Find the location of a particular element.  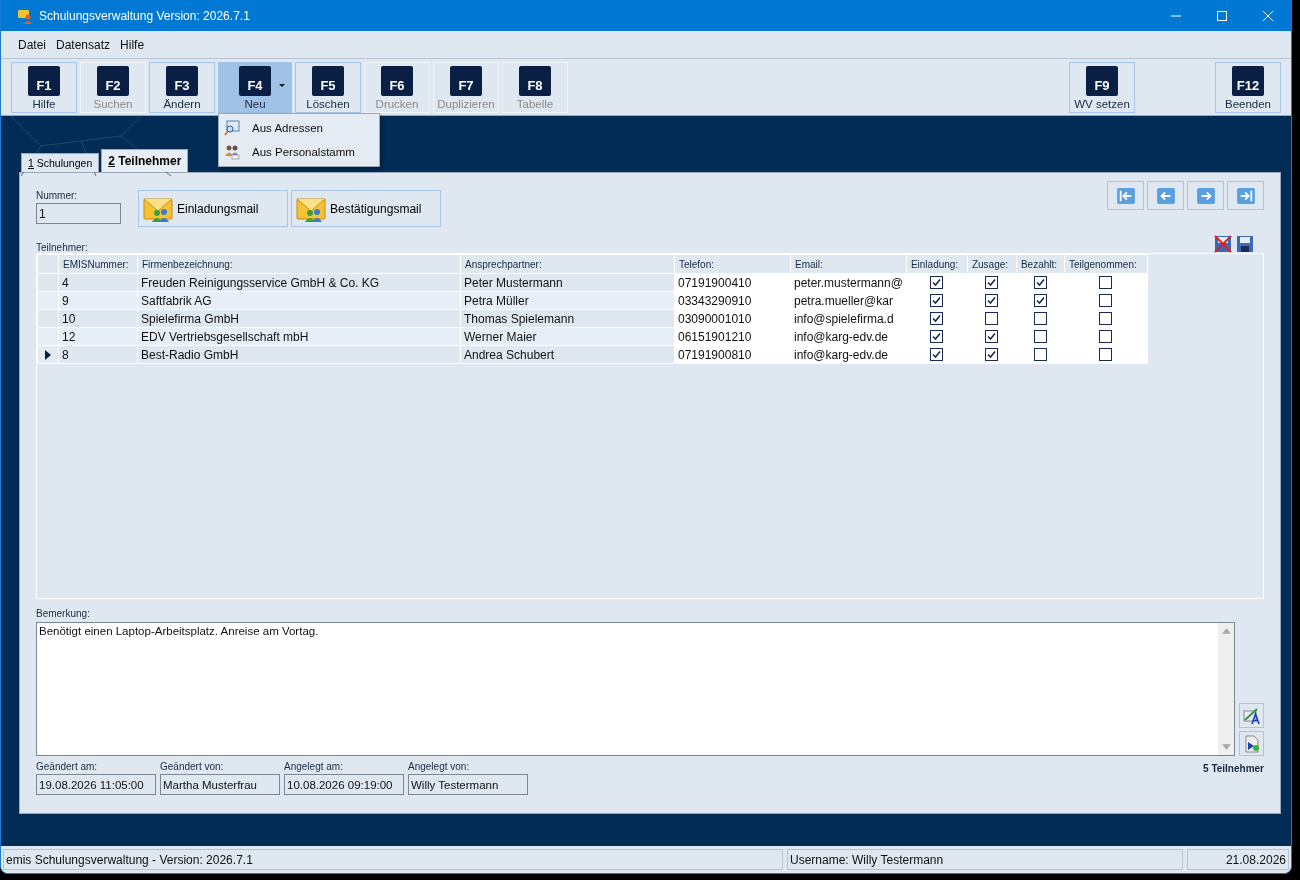

format-text-button is located at coordinates (1251, 715).